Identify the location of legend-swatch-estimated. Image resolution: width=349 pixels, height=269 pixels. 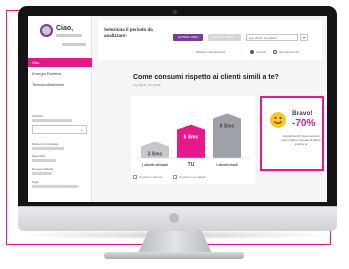
(135, 177).